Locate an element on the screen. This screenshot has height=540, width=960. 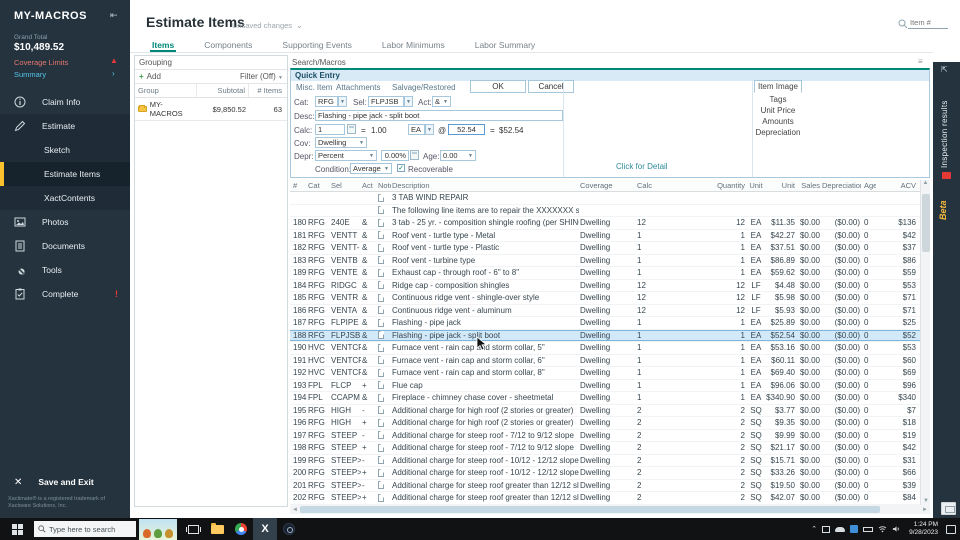
action-center-icon is located at coordinates (951, 529).